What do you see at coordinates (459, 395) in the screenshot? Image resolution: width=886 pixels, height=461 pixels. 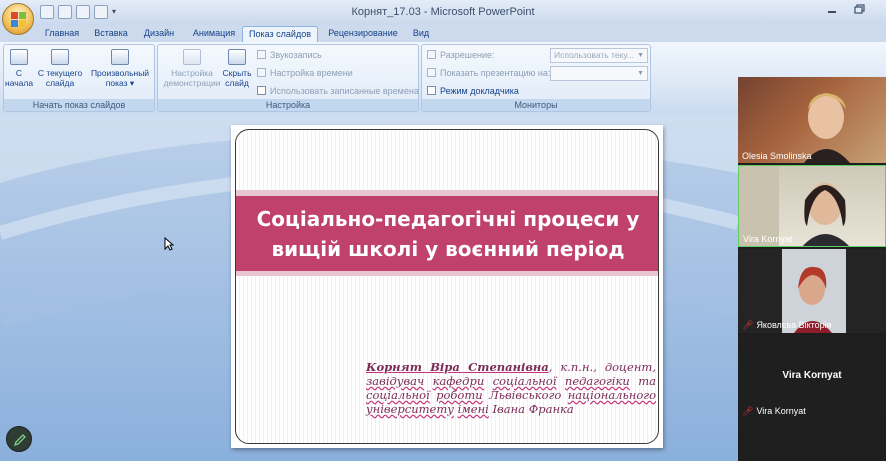 I see `author-rest-11: роботи` at bounding box center [459, 395].